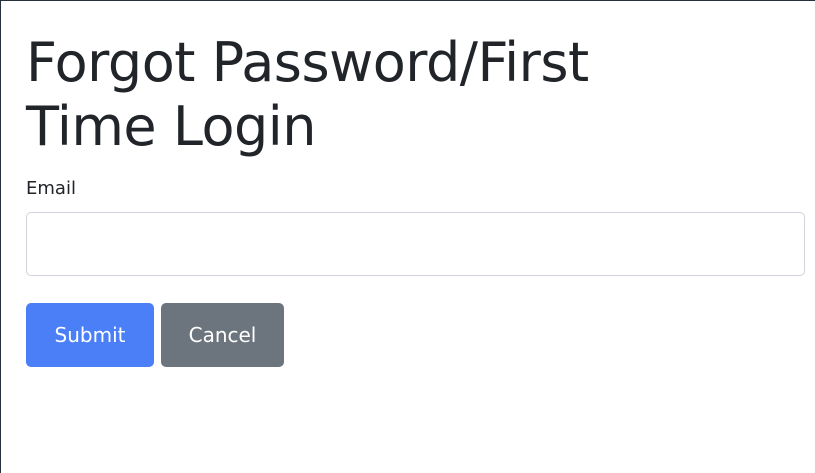  Describe the element at coordinates (90, 335) in the screenshot. I see `submit-button: Submit` at that location.